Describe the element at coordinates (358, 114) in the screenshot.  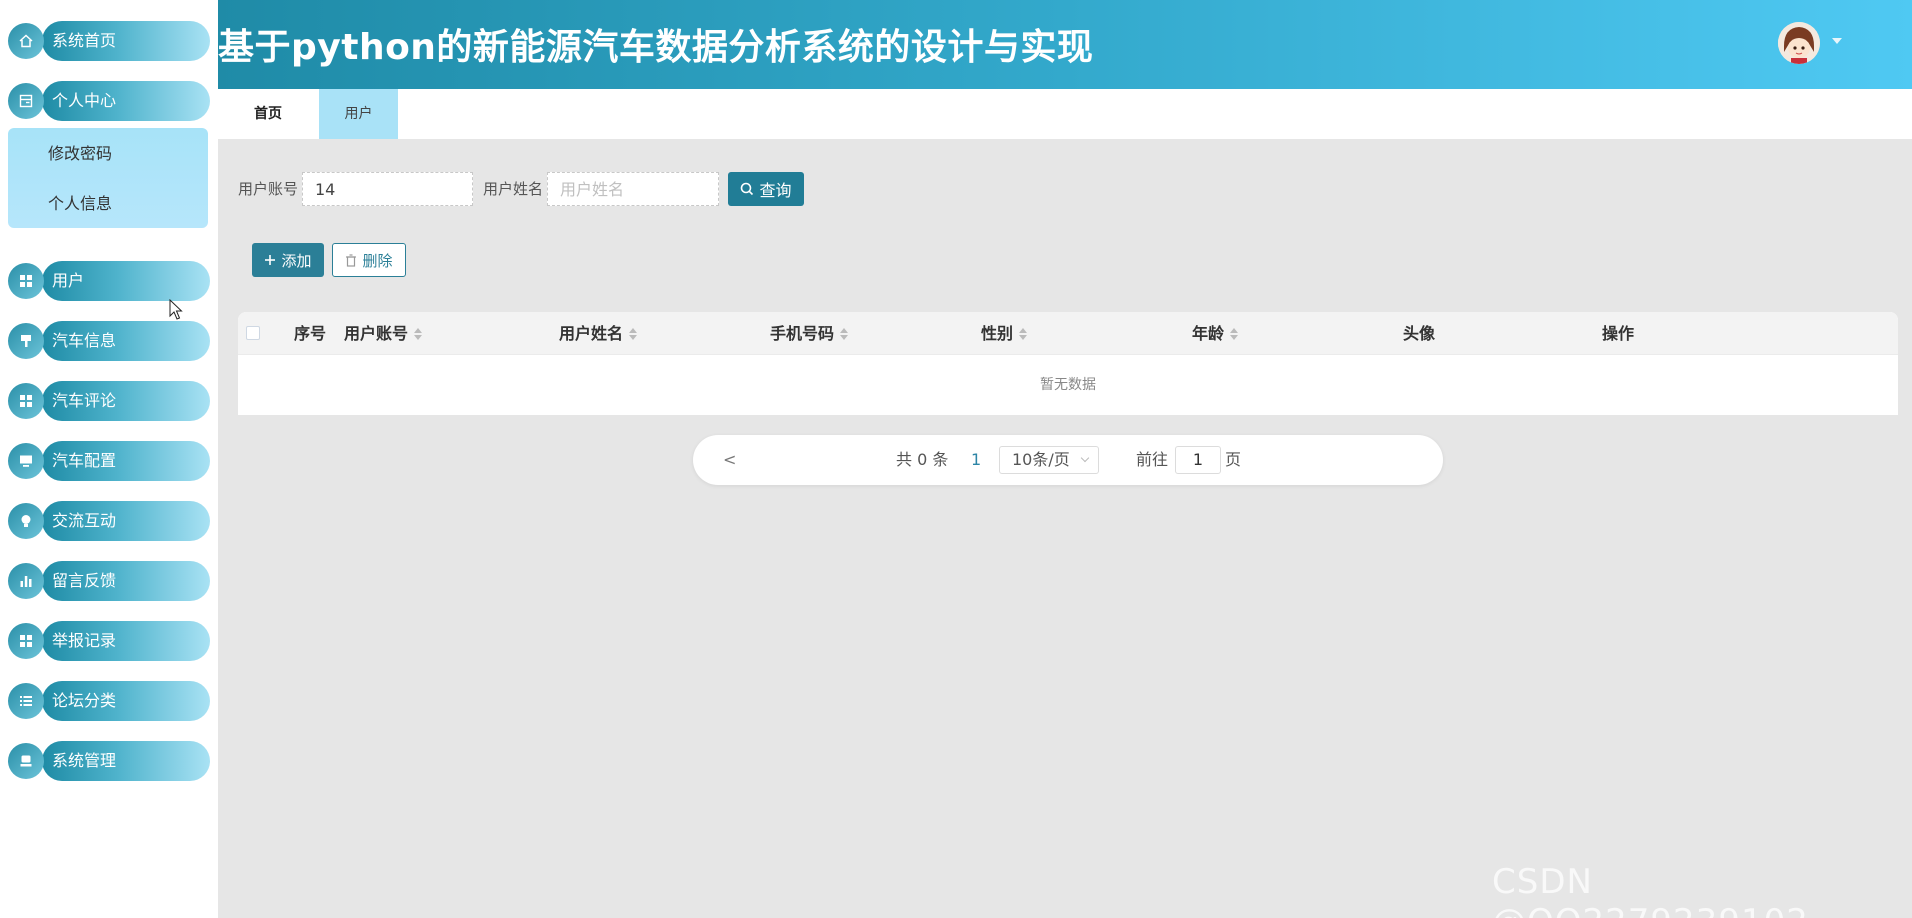
I see `tab-users: 用户` at that location.